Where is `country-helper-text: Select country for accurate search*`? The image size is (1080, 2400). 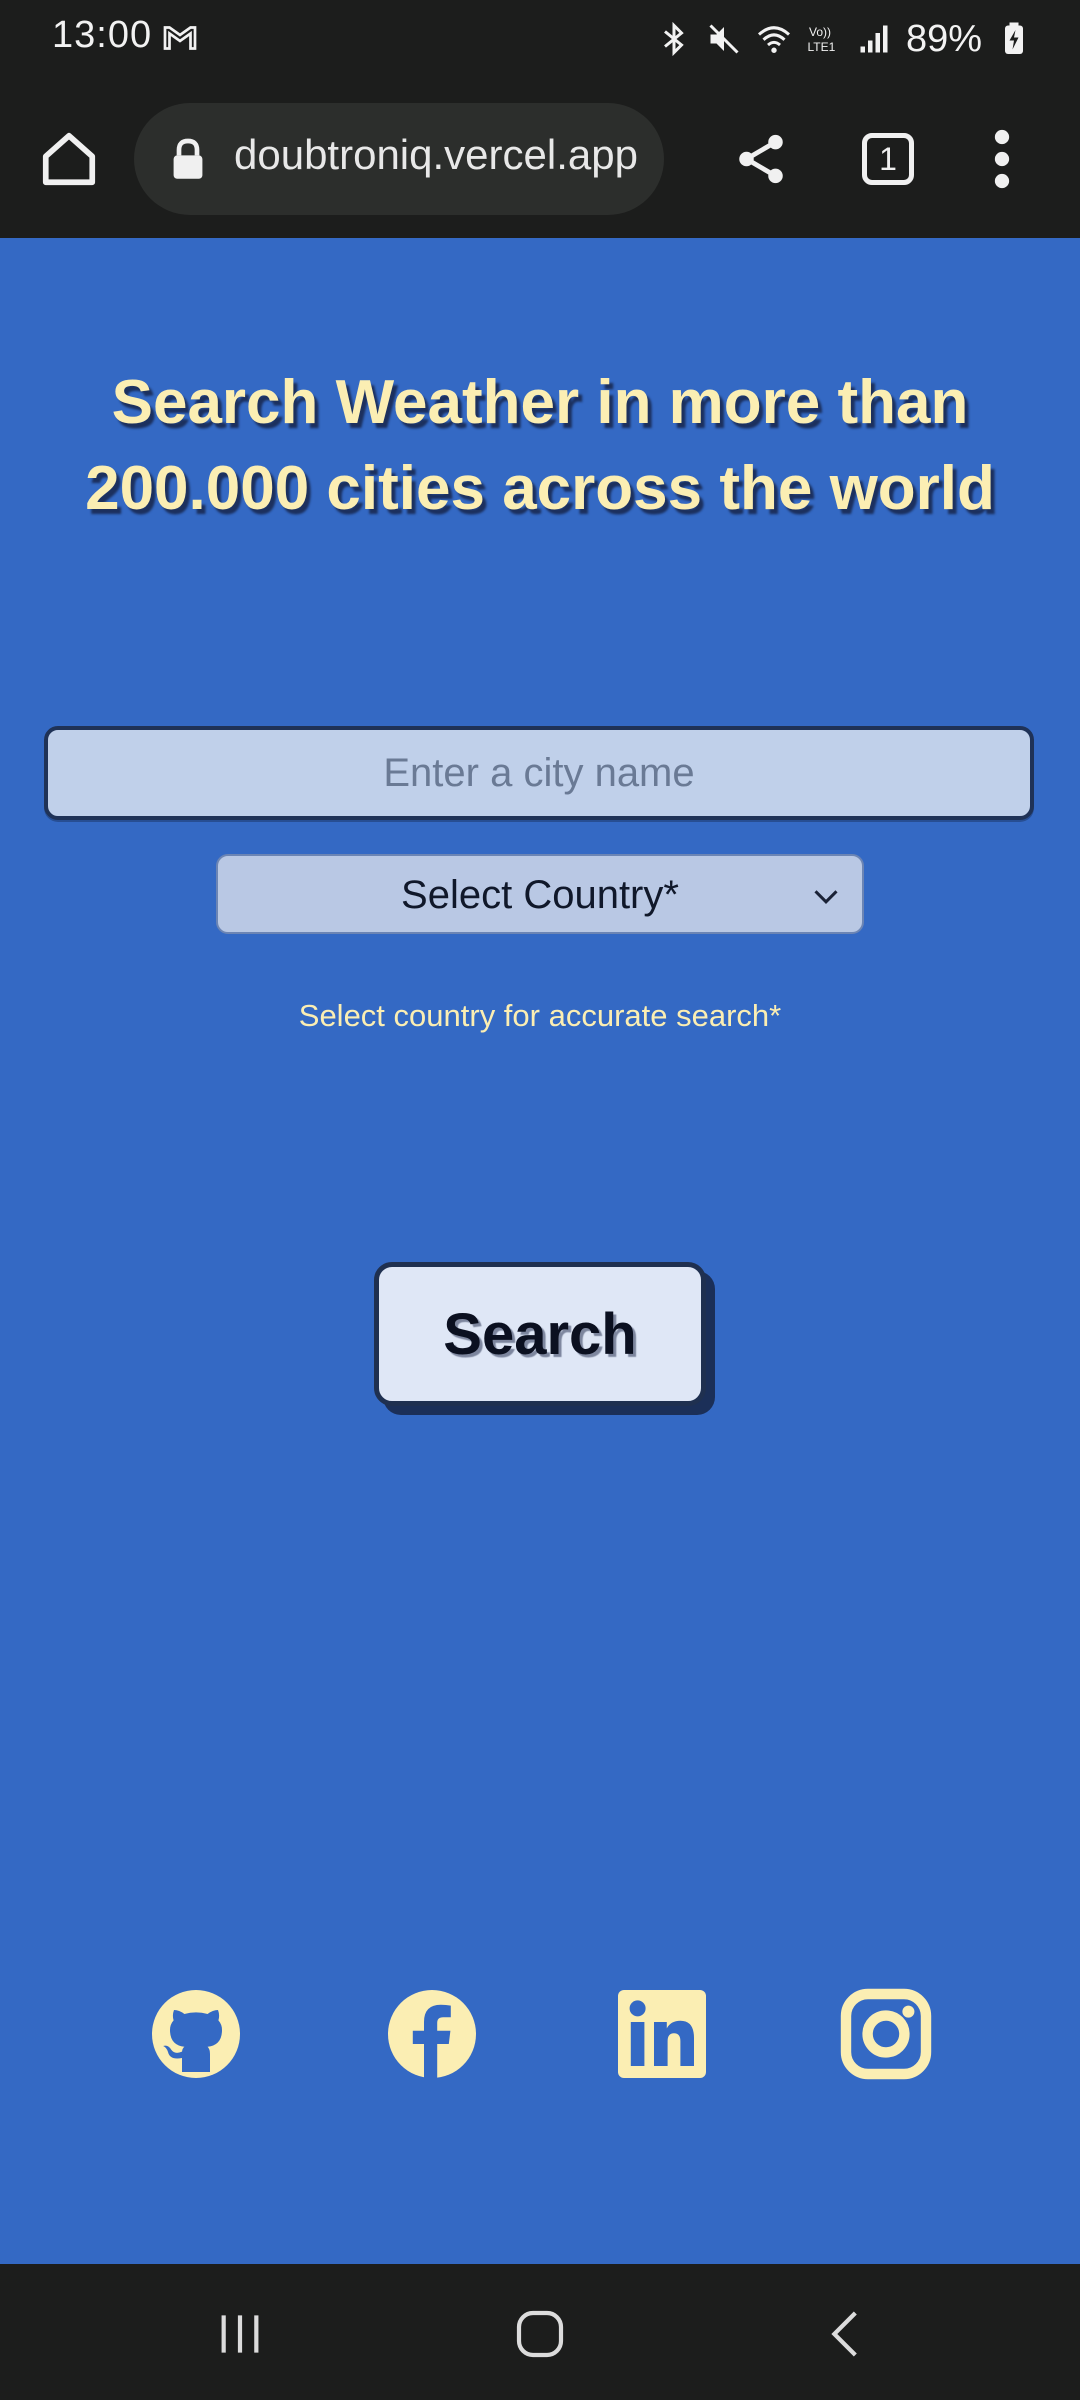 country-helper-text: Select country for accurate search* is located at coordinates (540, 1015).